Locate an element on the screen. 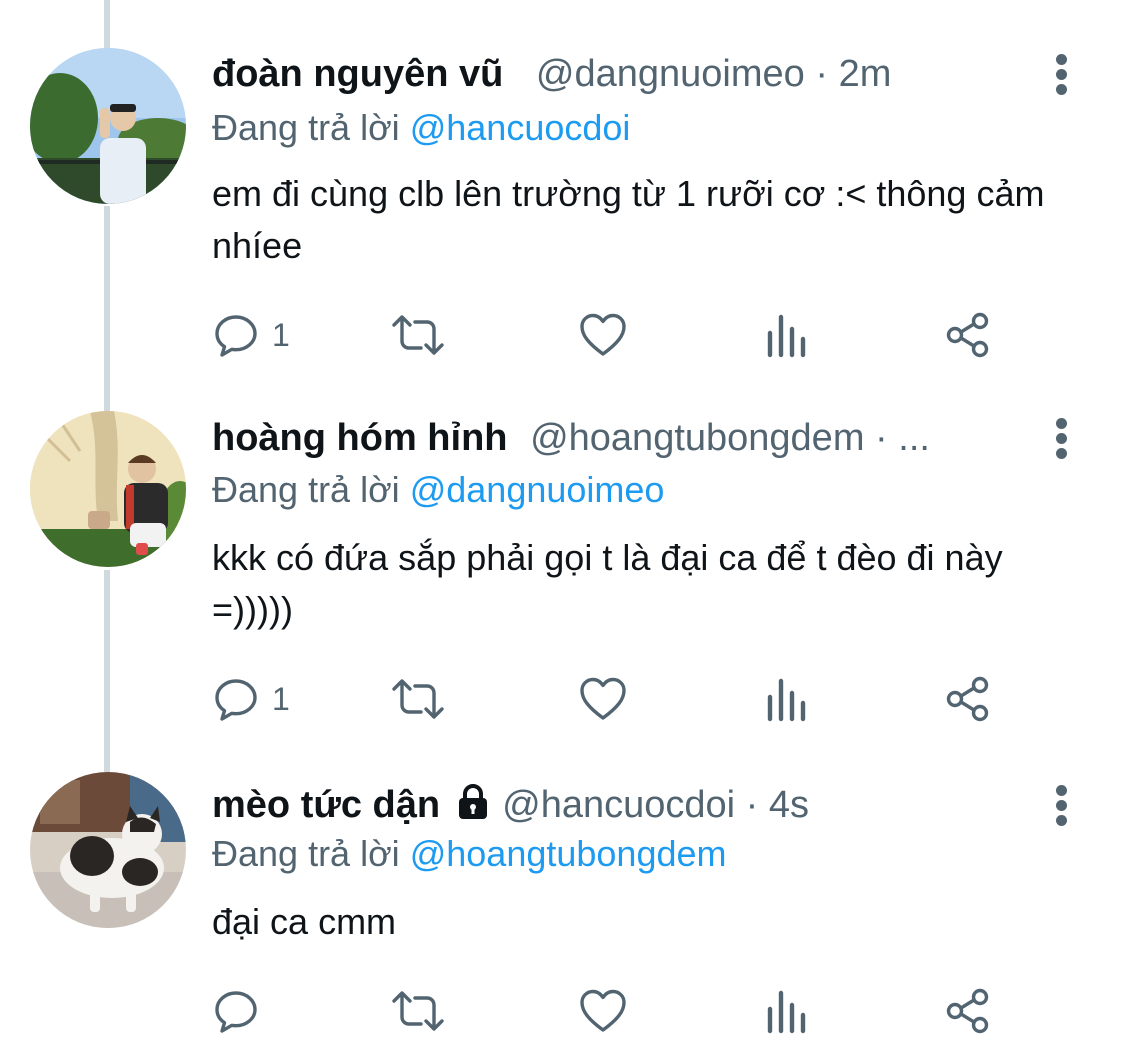 This screenshot has width=1125, height=1052. replying-to: Đang trả lời @hancuocdoi is located at coordinates (421, 128).